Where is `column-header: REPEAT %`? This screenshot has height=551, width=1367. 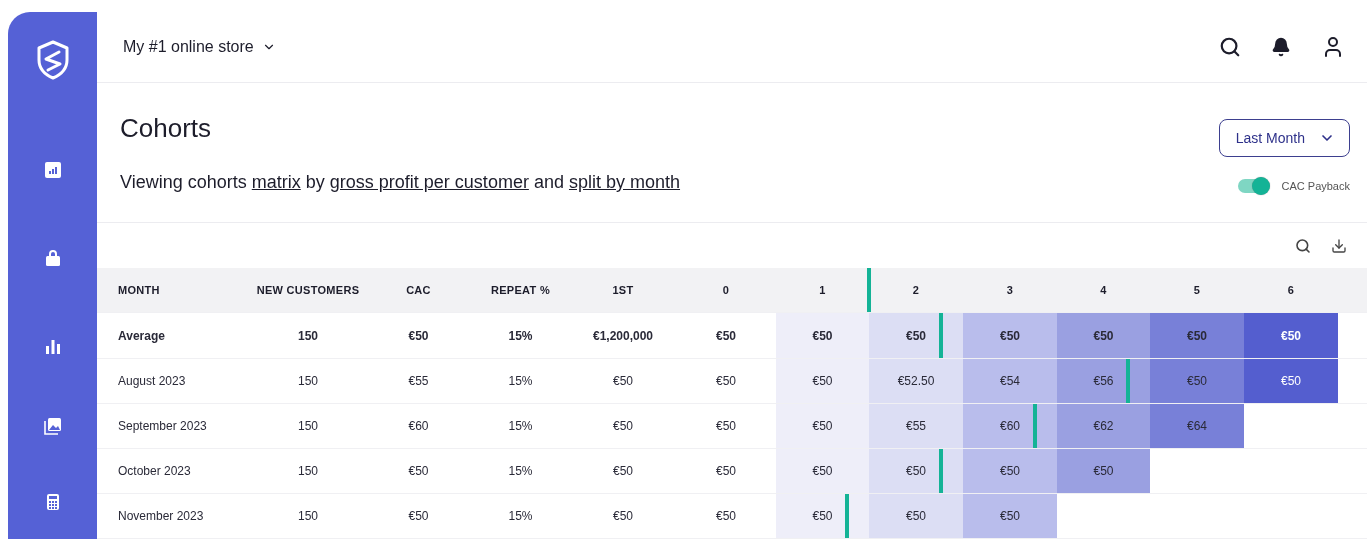 column-header: REPEAT % is located at coordinates (520, 291).